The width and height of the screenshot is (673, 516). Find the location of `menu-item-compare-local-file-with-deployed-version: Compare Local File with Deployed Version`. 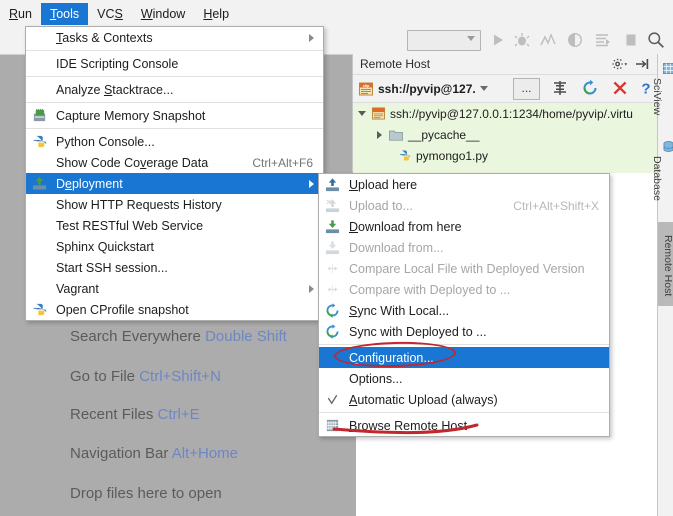

menu-item-compare-local-file-with-deployed-version: Compare Local File with Deployed Version is located at coordinates (464, 268).